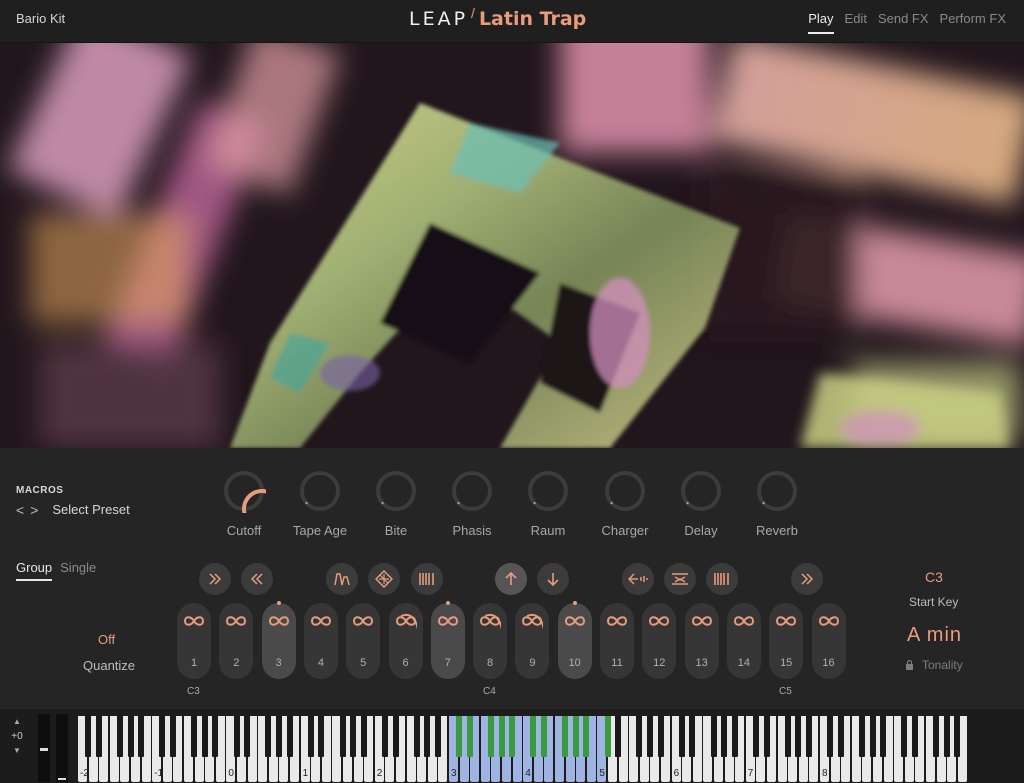 The width and height of the screenshot is (1024, 783). Describe the element at coordinates (215, 579) in the screenshot. I see `forward-button` at that location.